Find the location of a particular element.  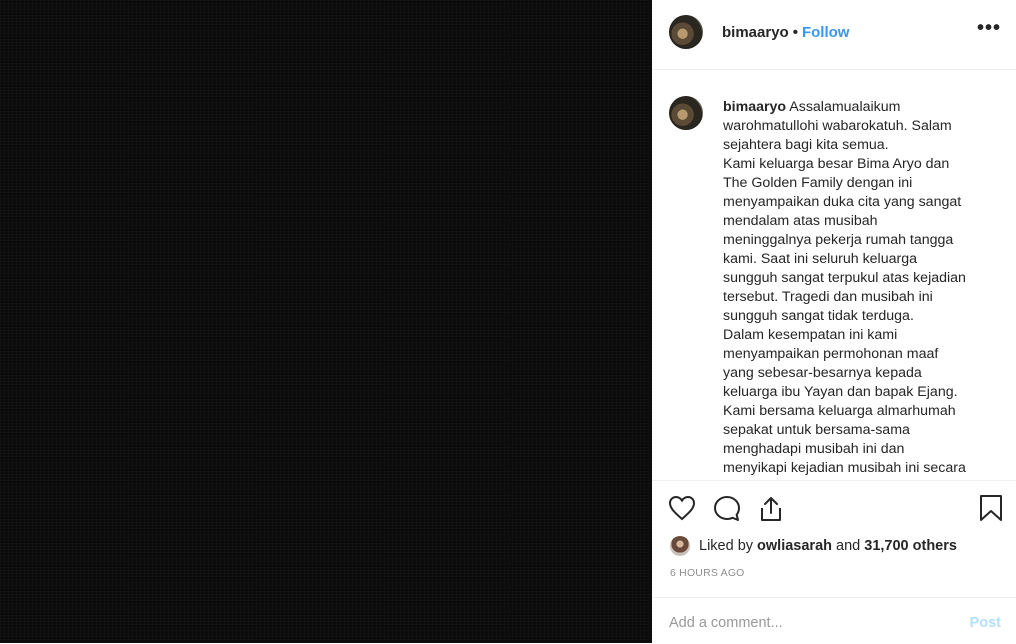

more-options-icon: ••• is located at coordinates (989, 28).